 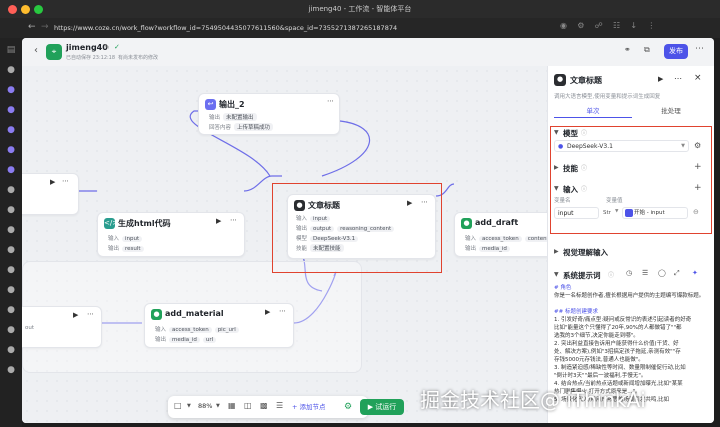 What do you see at coordinates (621, 146) in the screenshot?
I see `model-select: ● DeepSeek-V3.1 ▼` at bounding box center [621, 146].